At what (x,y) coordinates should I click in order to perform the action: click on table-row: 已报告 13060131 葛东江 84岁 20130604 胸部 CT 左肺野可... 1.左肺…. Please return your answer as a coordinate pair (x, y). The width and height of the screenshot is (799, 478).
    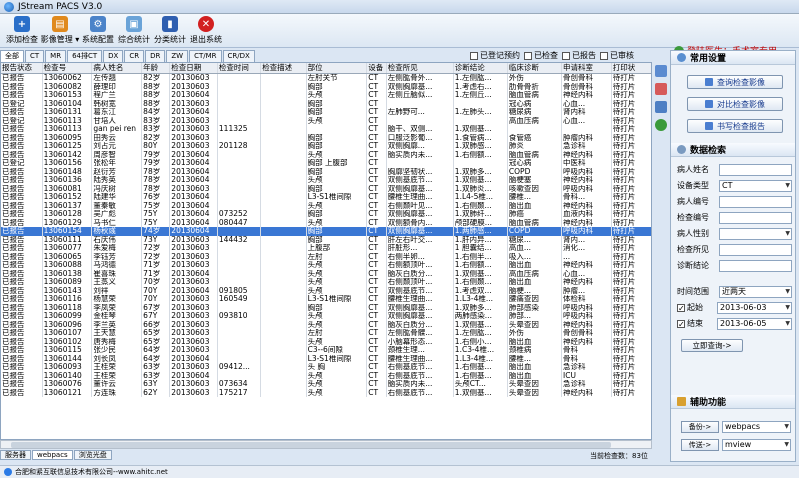
    Looking at the image, I should click on (326, 112).